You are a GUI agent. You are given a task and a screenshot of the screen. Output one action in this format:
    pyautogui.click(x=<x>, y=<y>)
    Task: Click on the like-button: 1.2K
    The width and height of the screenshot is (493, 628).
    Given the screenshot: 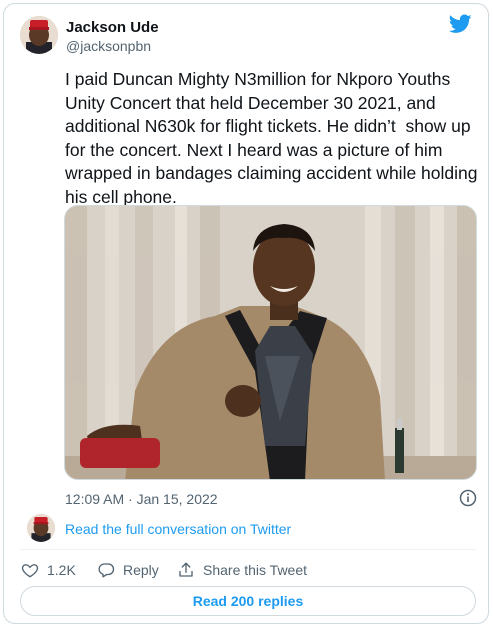 What is the action you would take?
    pyautogui.click(x=48, y=570)
    